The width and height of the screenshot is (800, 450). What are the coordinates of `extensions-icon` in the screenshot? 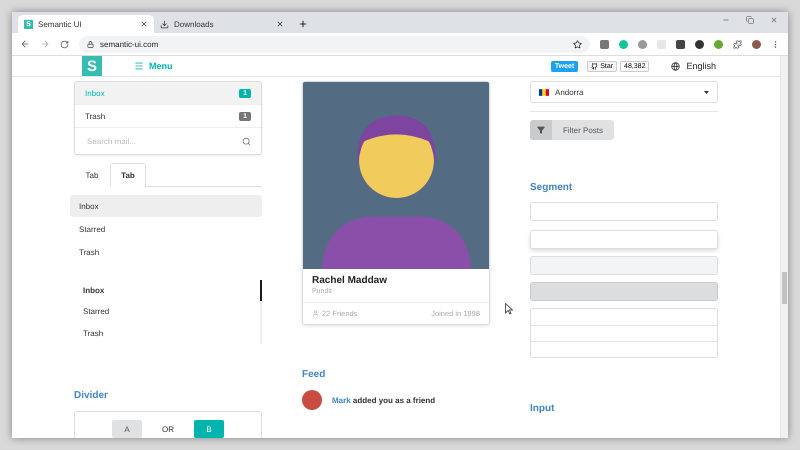 It's located at (737, 44).